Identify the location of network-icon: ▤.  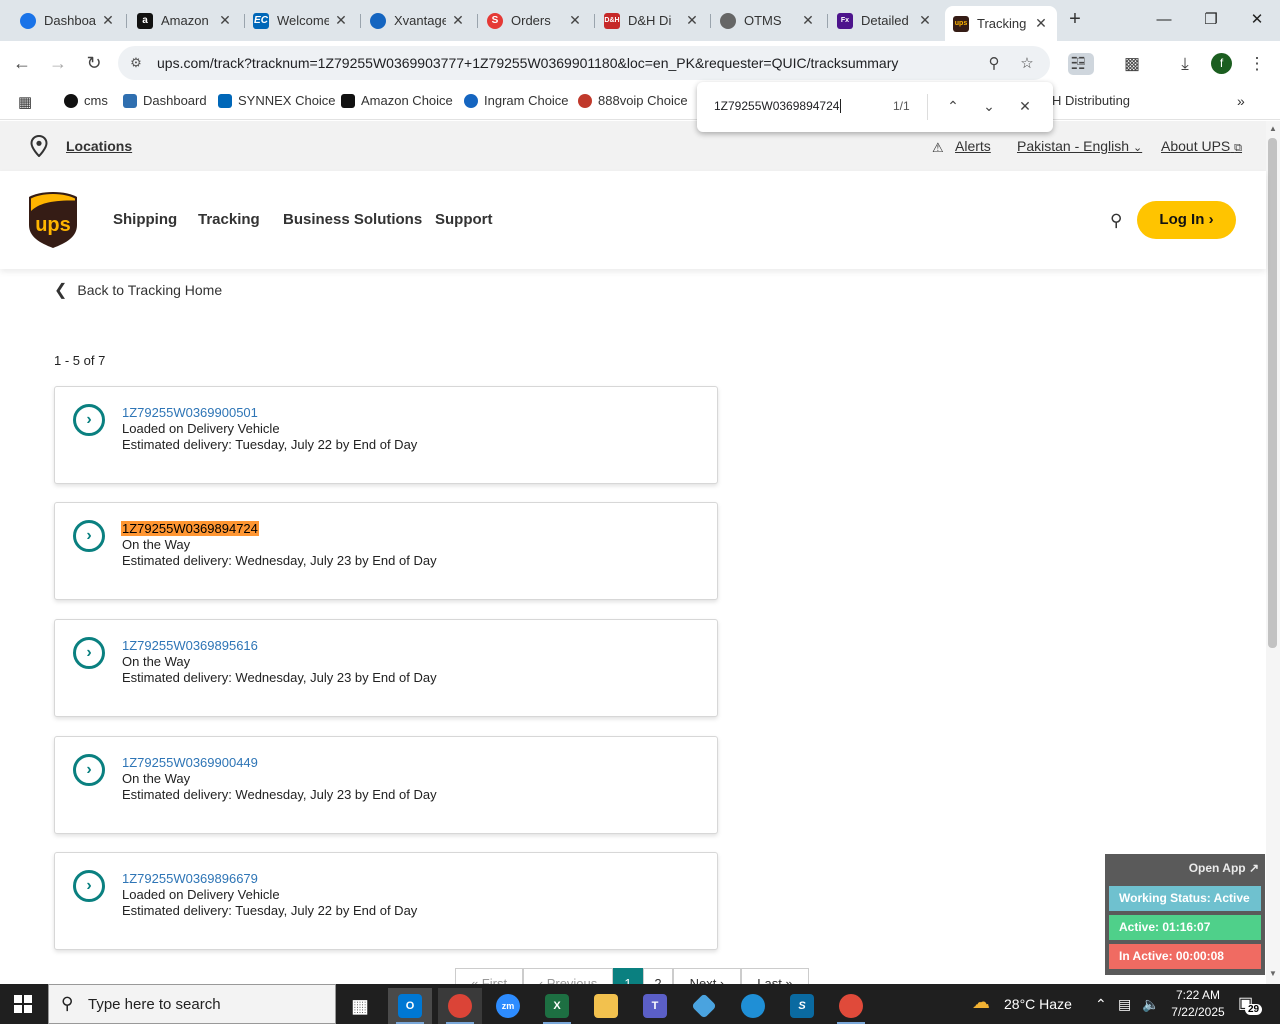
(1124, 1004).